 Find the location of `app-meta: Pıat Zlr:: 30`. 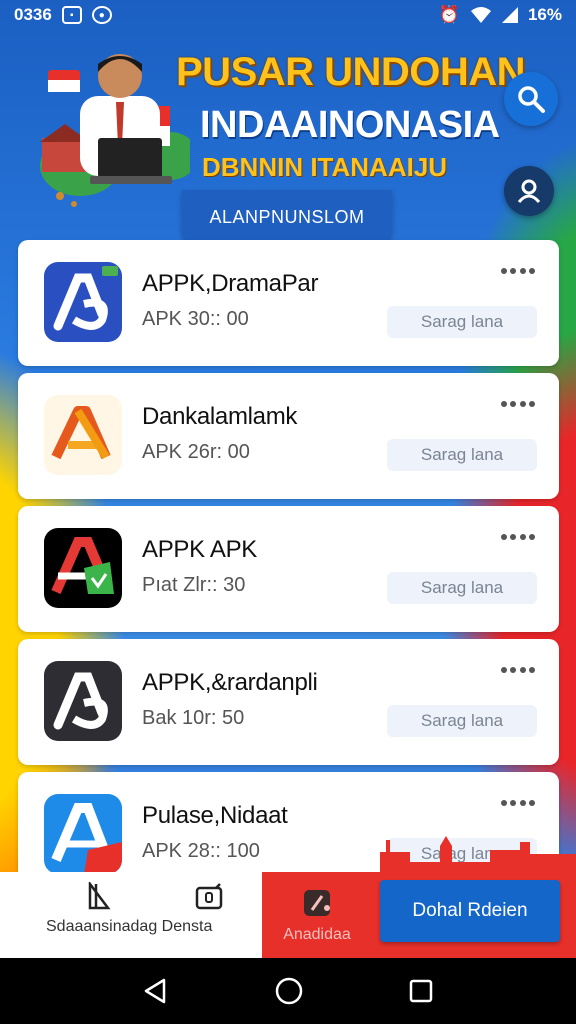

app-meta: Pıat Zlr:: 30 is located at coordinates (194, 585).